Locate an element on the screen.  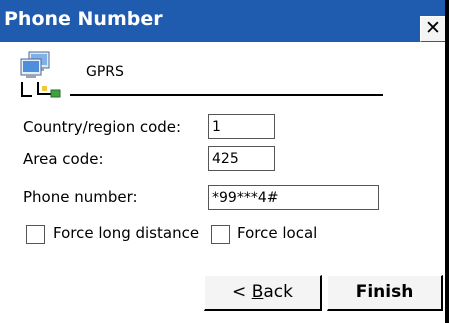
area-code-field is located at coordinates (241, 158).